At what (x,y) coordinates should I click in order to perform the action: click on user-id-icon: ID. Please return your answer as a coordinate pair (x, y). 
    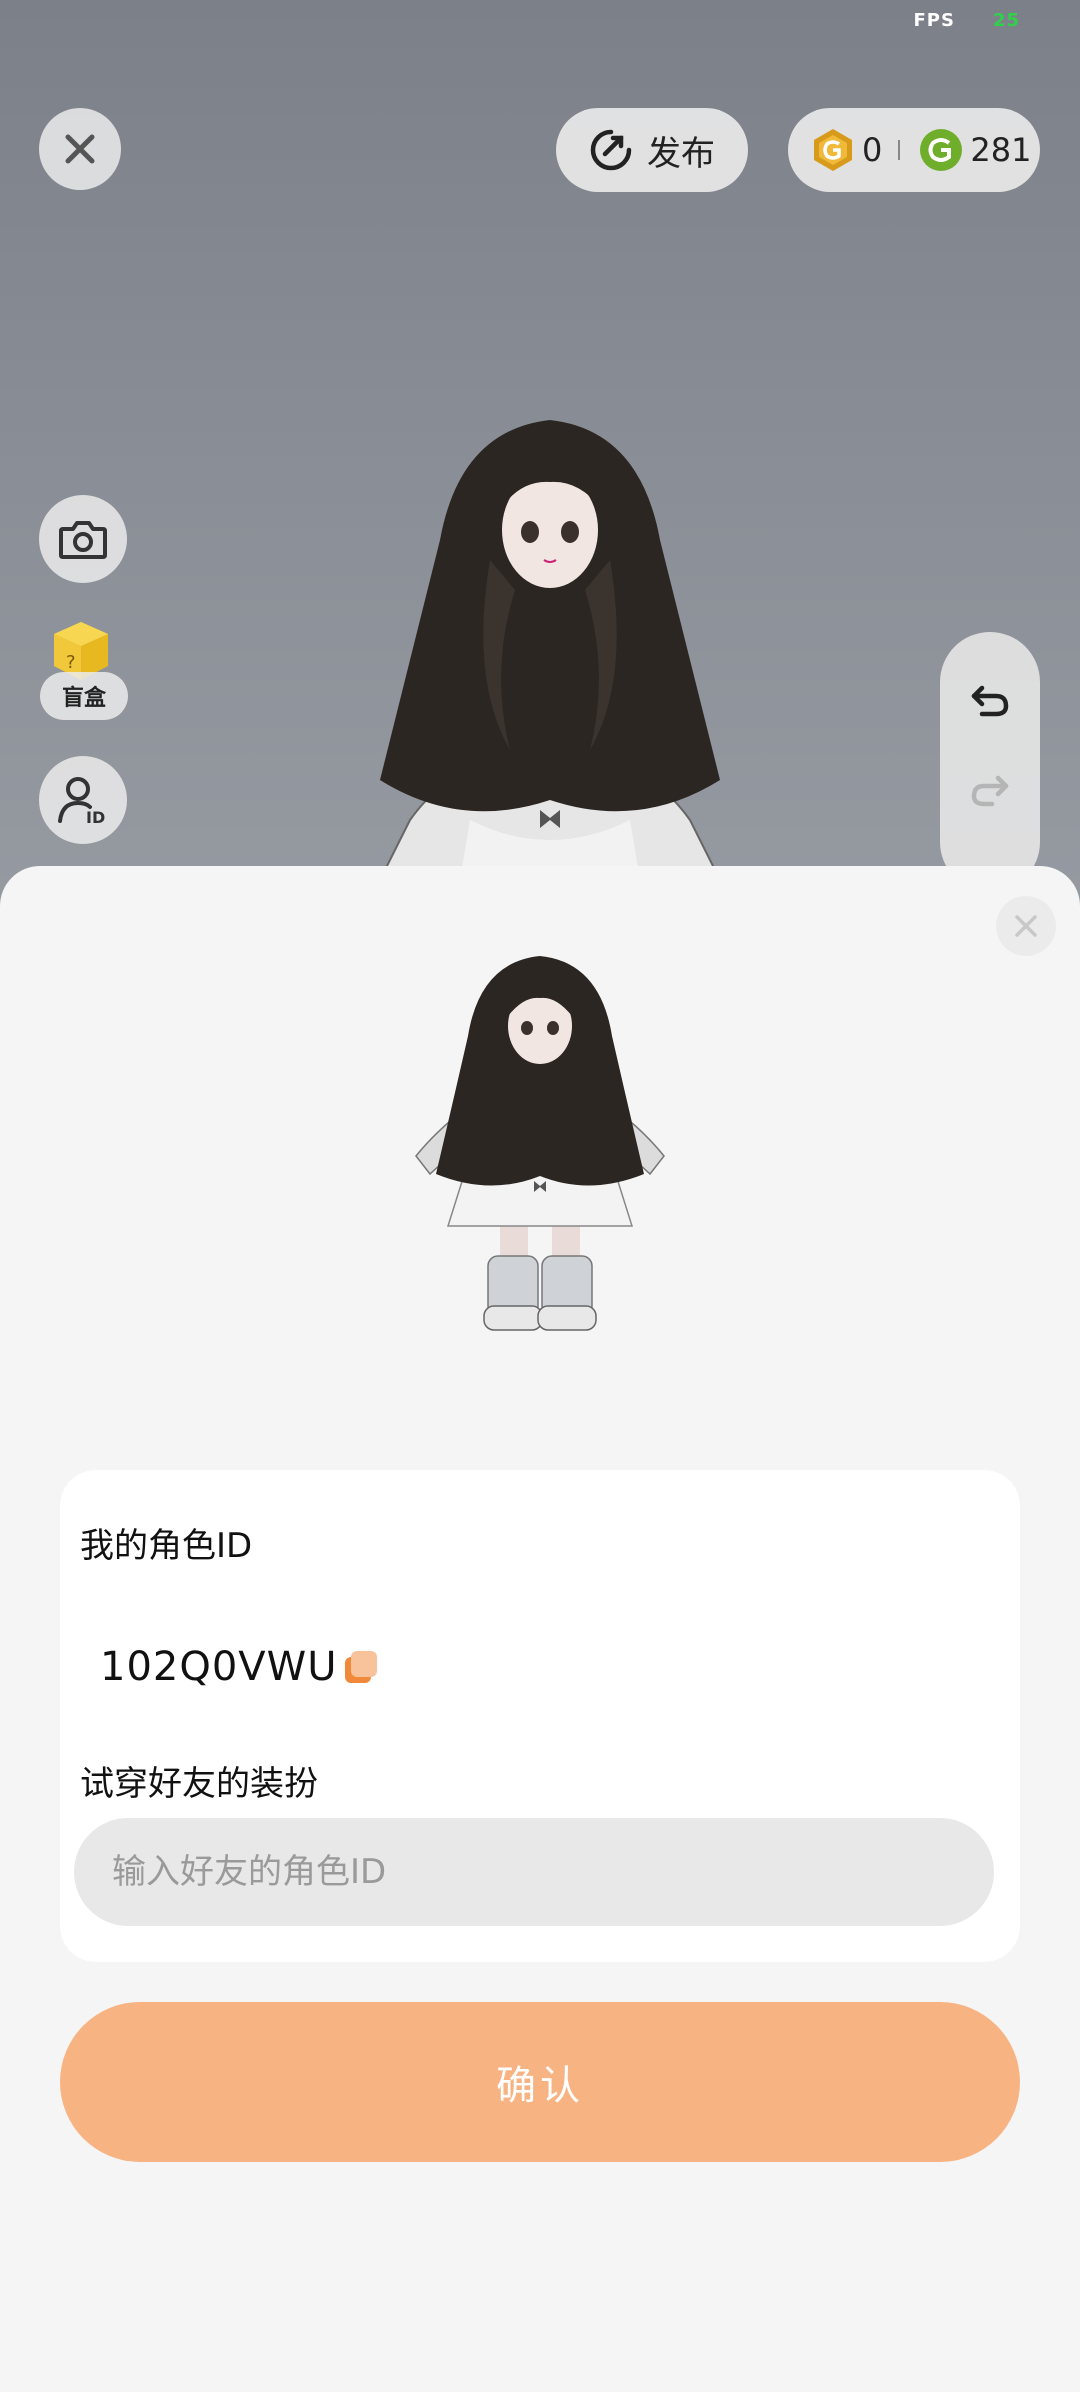
    Looking at the image, I should click on (81, 802).